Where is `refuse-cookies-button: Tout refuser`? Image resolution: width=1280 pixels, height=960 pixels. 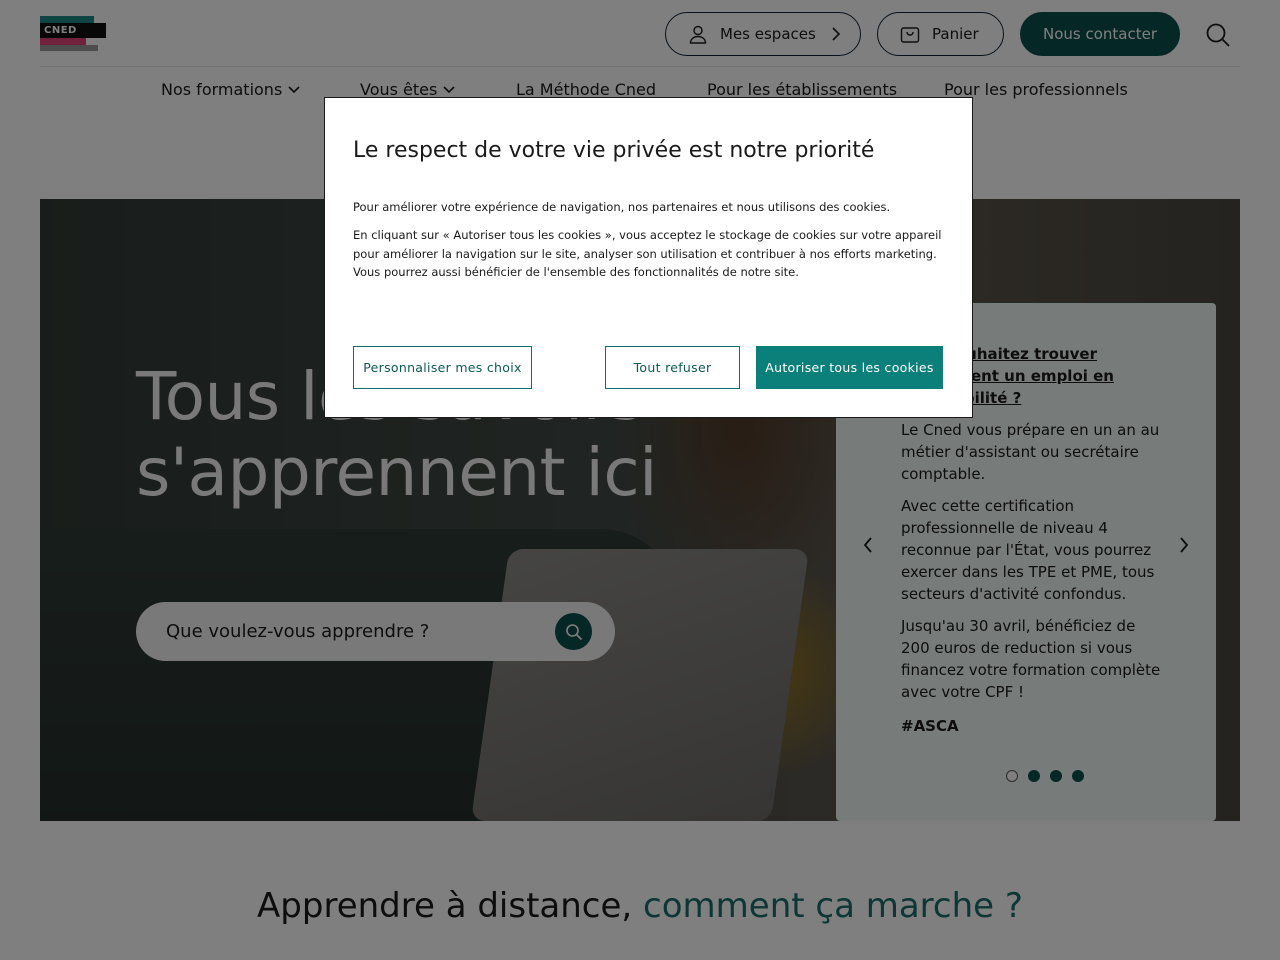
refuse-cookies-button: Tout refuser is located at coordinates (672, 367).